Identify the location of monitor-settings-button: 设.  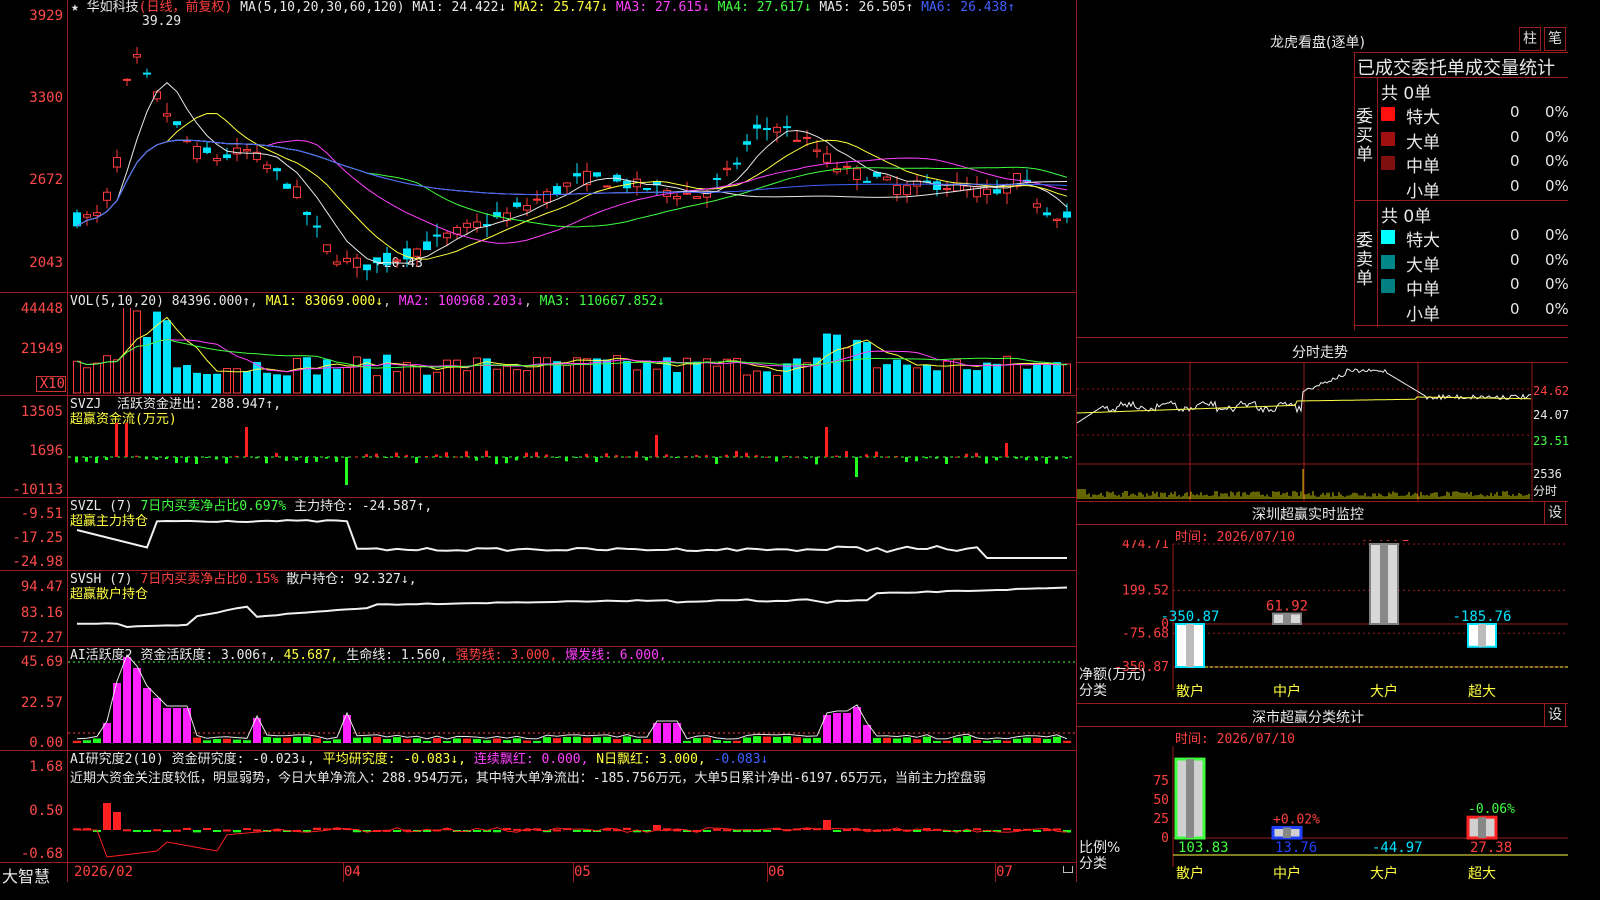
(1555, 513).